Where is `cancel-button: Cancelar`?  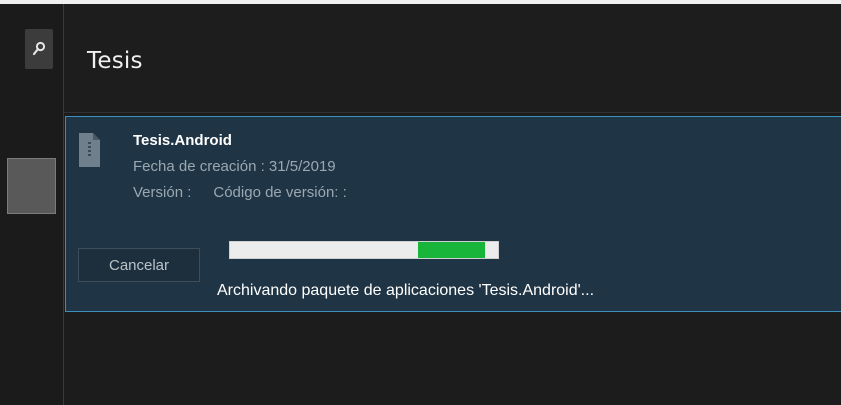 cancel-button: Cancelar is located at coordinates (139, 265).